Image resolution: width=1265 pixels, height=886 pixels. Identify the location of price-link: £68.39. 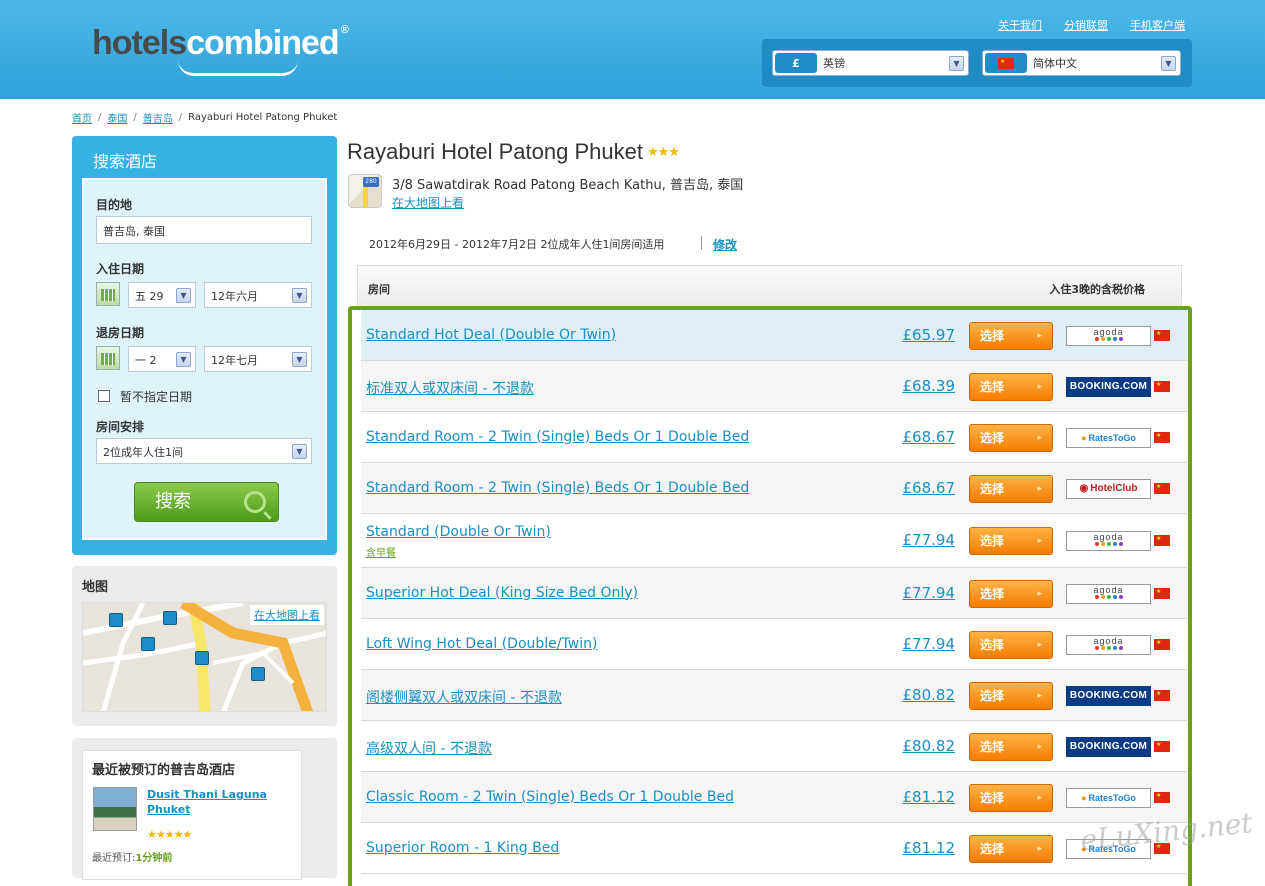
(929, 386).